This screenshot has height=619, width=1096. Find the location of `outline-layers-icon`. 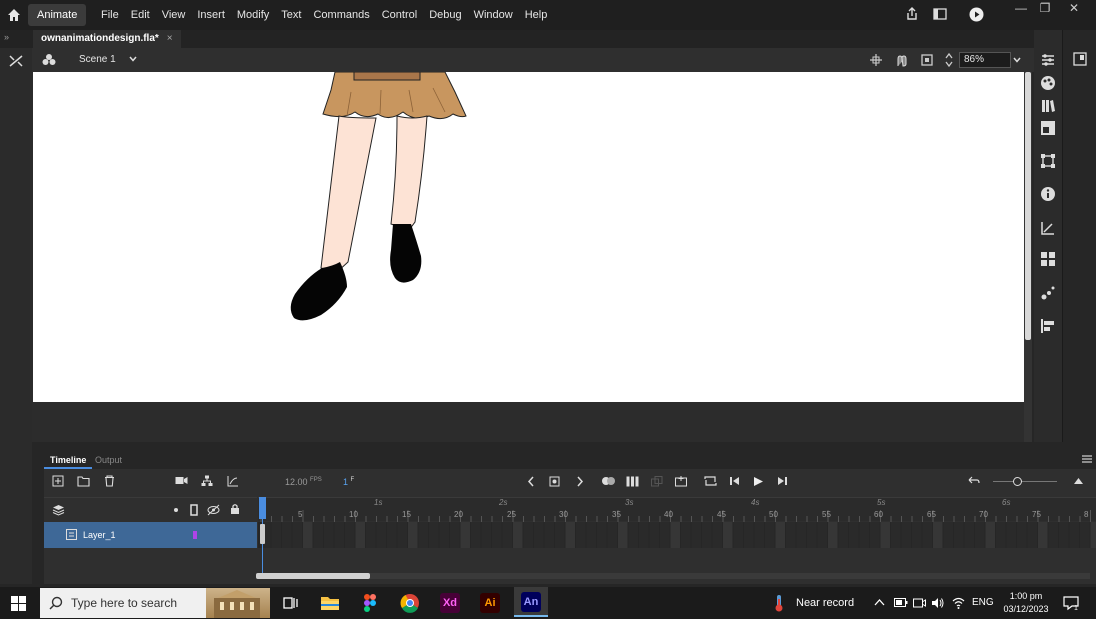

outline-layers-icon is located at coordinates (194, 510).